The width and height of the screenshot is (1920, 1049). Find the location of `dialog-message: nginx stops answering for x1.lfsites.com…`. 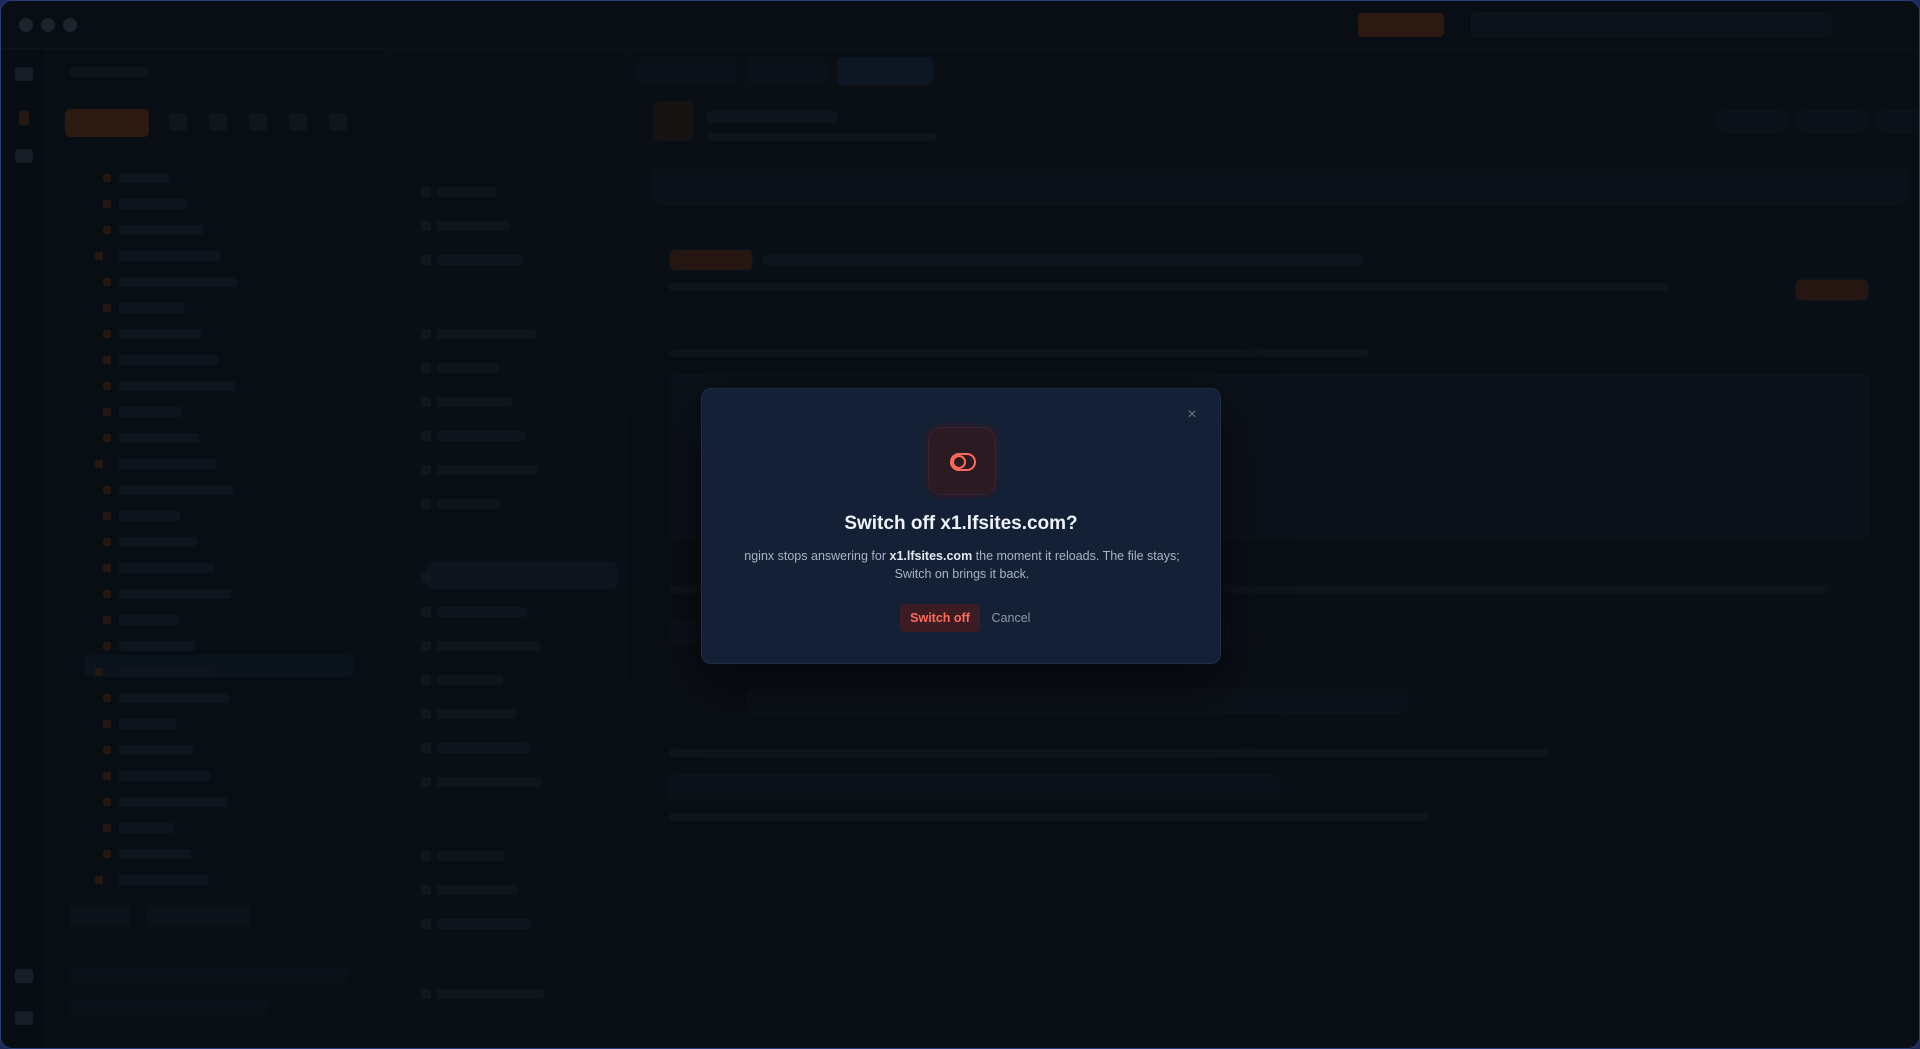

dialog-message: nginx stops answering for x1.lfsites.com… is located at coordinates (962, 565).